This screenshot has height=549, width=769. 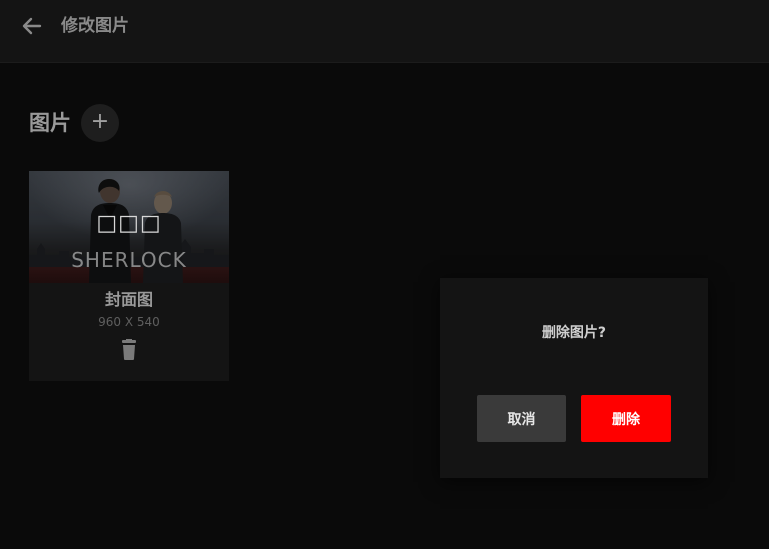 I want to click on arrow-left-icon, so click(x=32, y=26).